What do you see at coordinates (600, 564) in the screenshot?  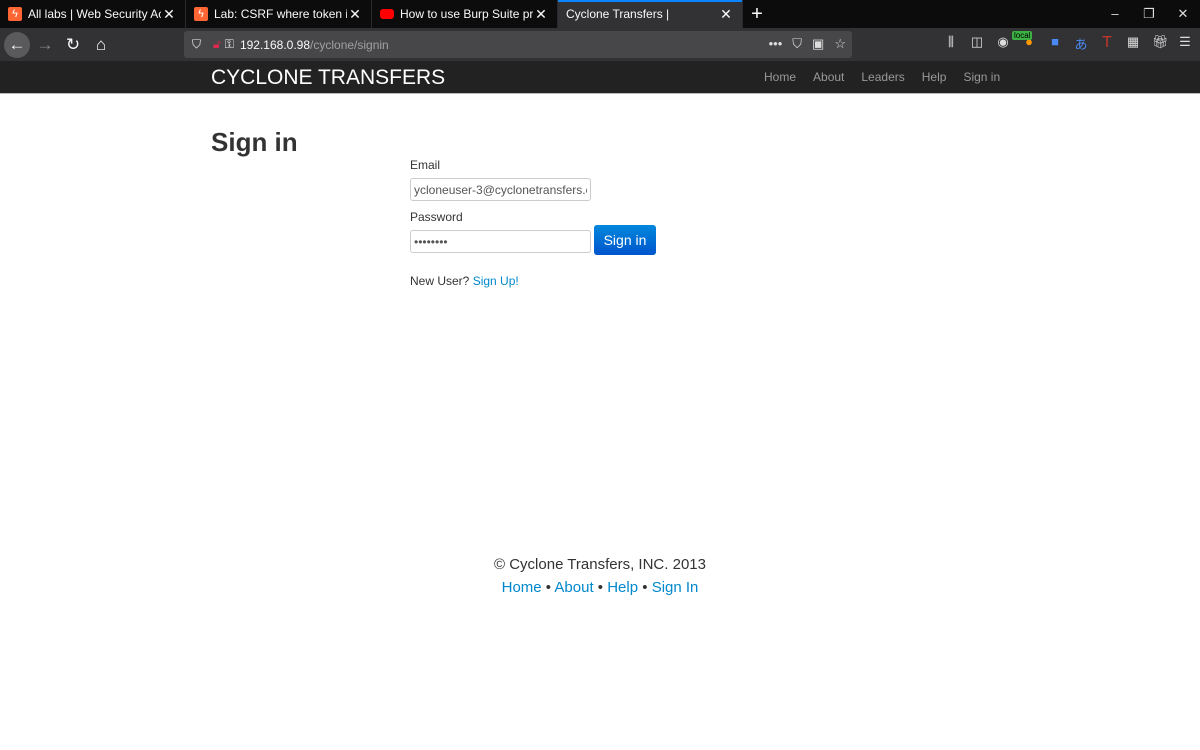 I see `copyright: © Cyclone Transfers, INC. 2013` at bounding box center [600, 564].